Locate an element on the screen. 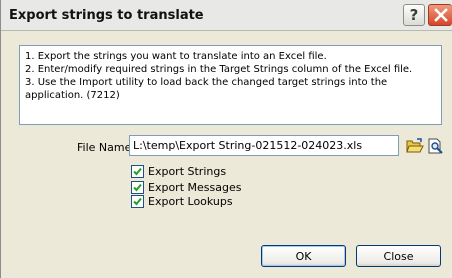  export-messages-label: Export Messages is located at coordinates (195, 187).